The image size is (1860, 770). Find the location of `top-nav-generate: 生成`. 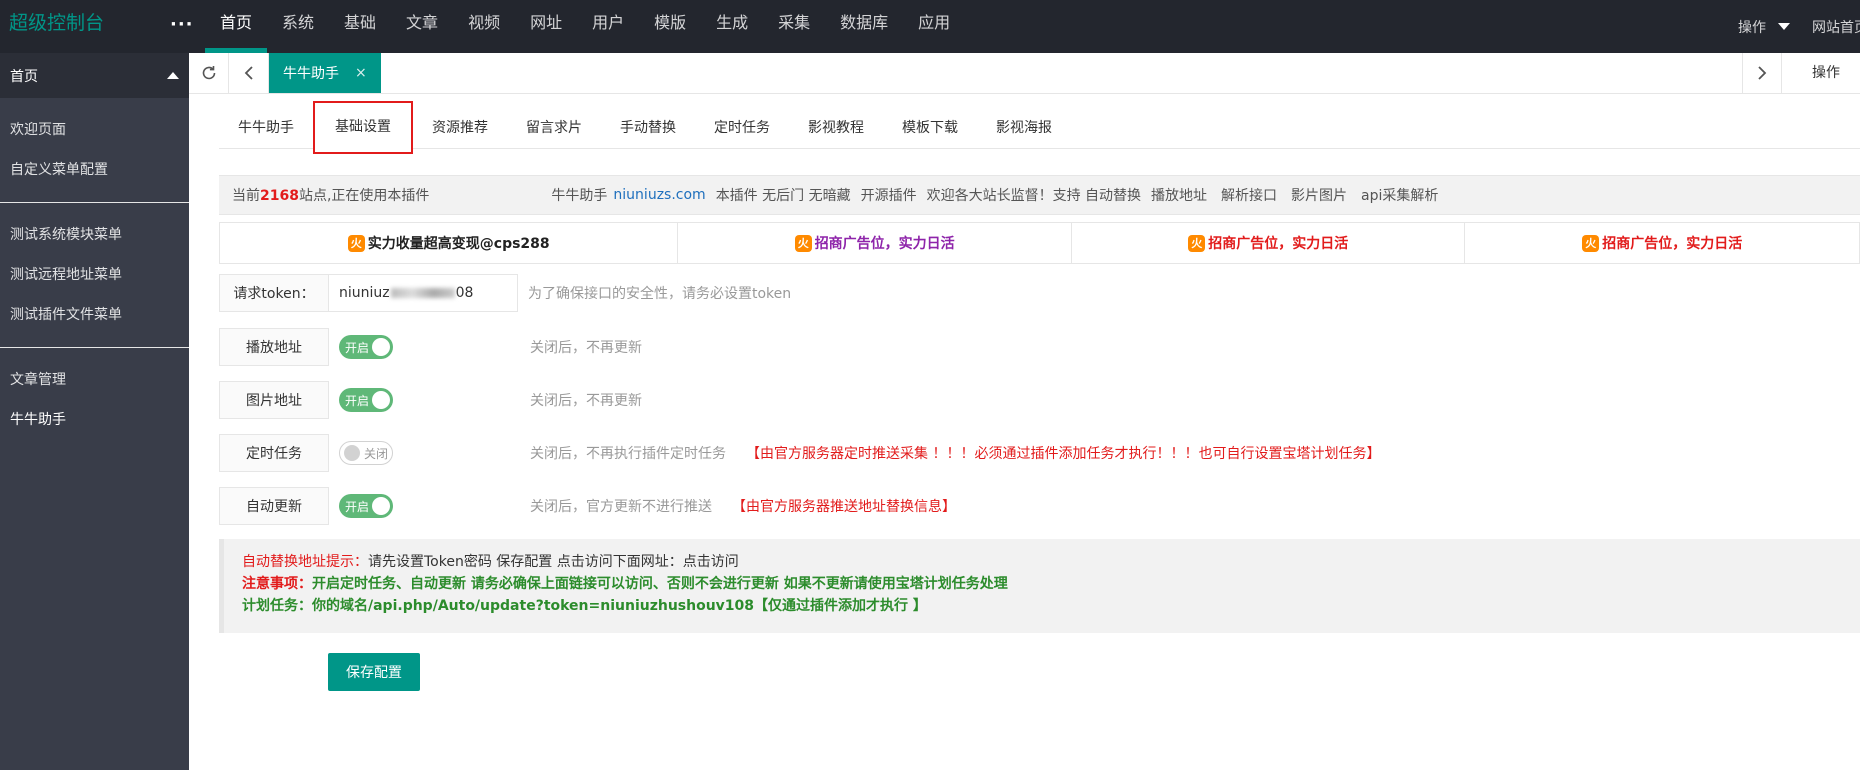

top-nav-generate: 生成 is located at coordinates (732, 26).